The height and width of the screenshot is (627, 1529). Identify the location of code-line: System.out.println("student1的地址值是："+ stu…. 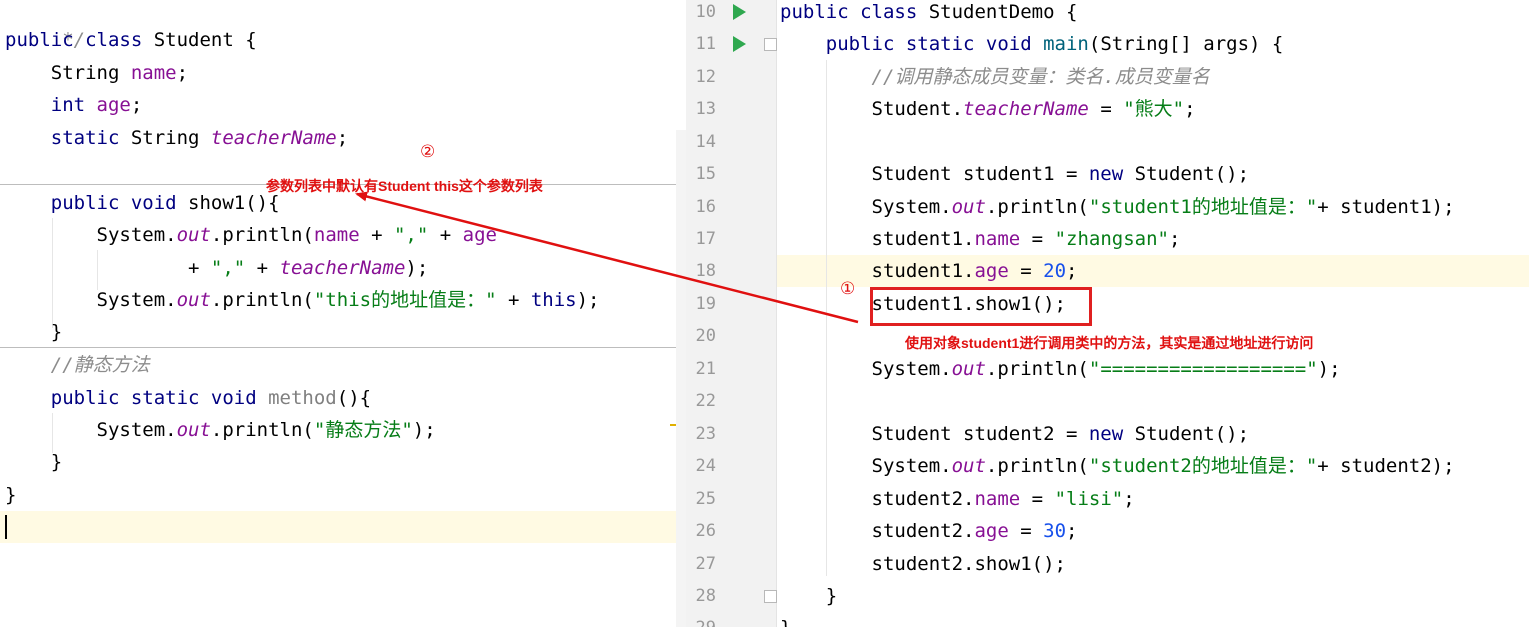
(1107, 207).